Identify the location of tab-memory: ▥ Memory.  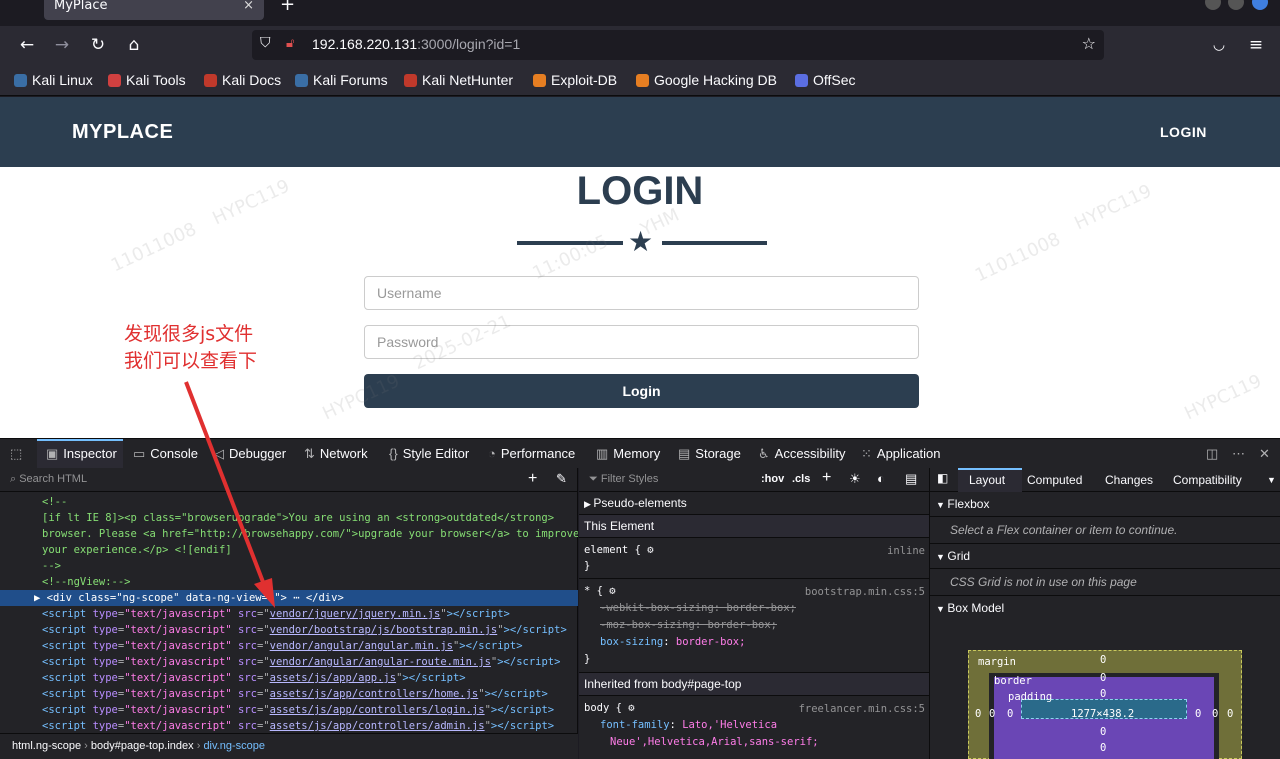
(628, 454).